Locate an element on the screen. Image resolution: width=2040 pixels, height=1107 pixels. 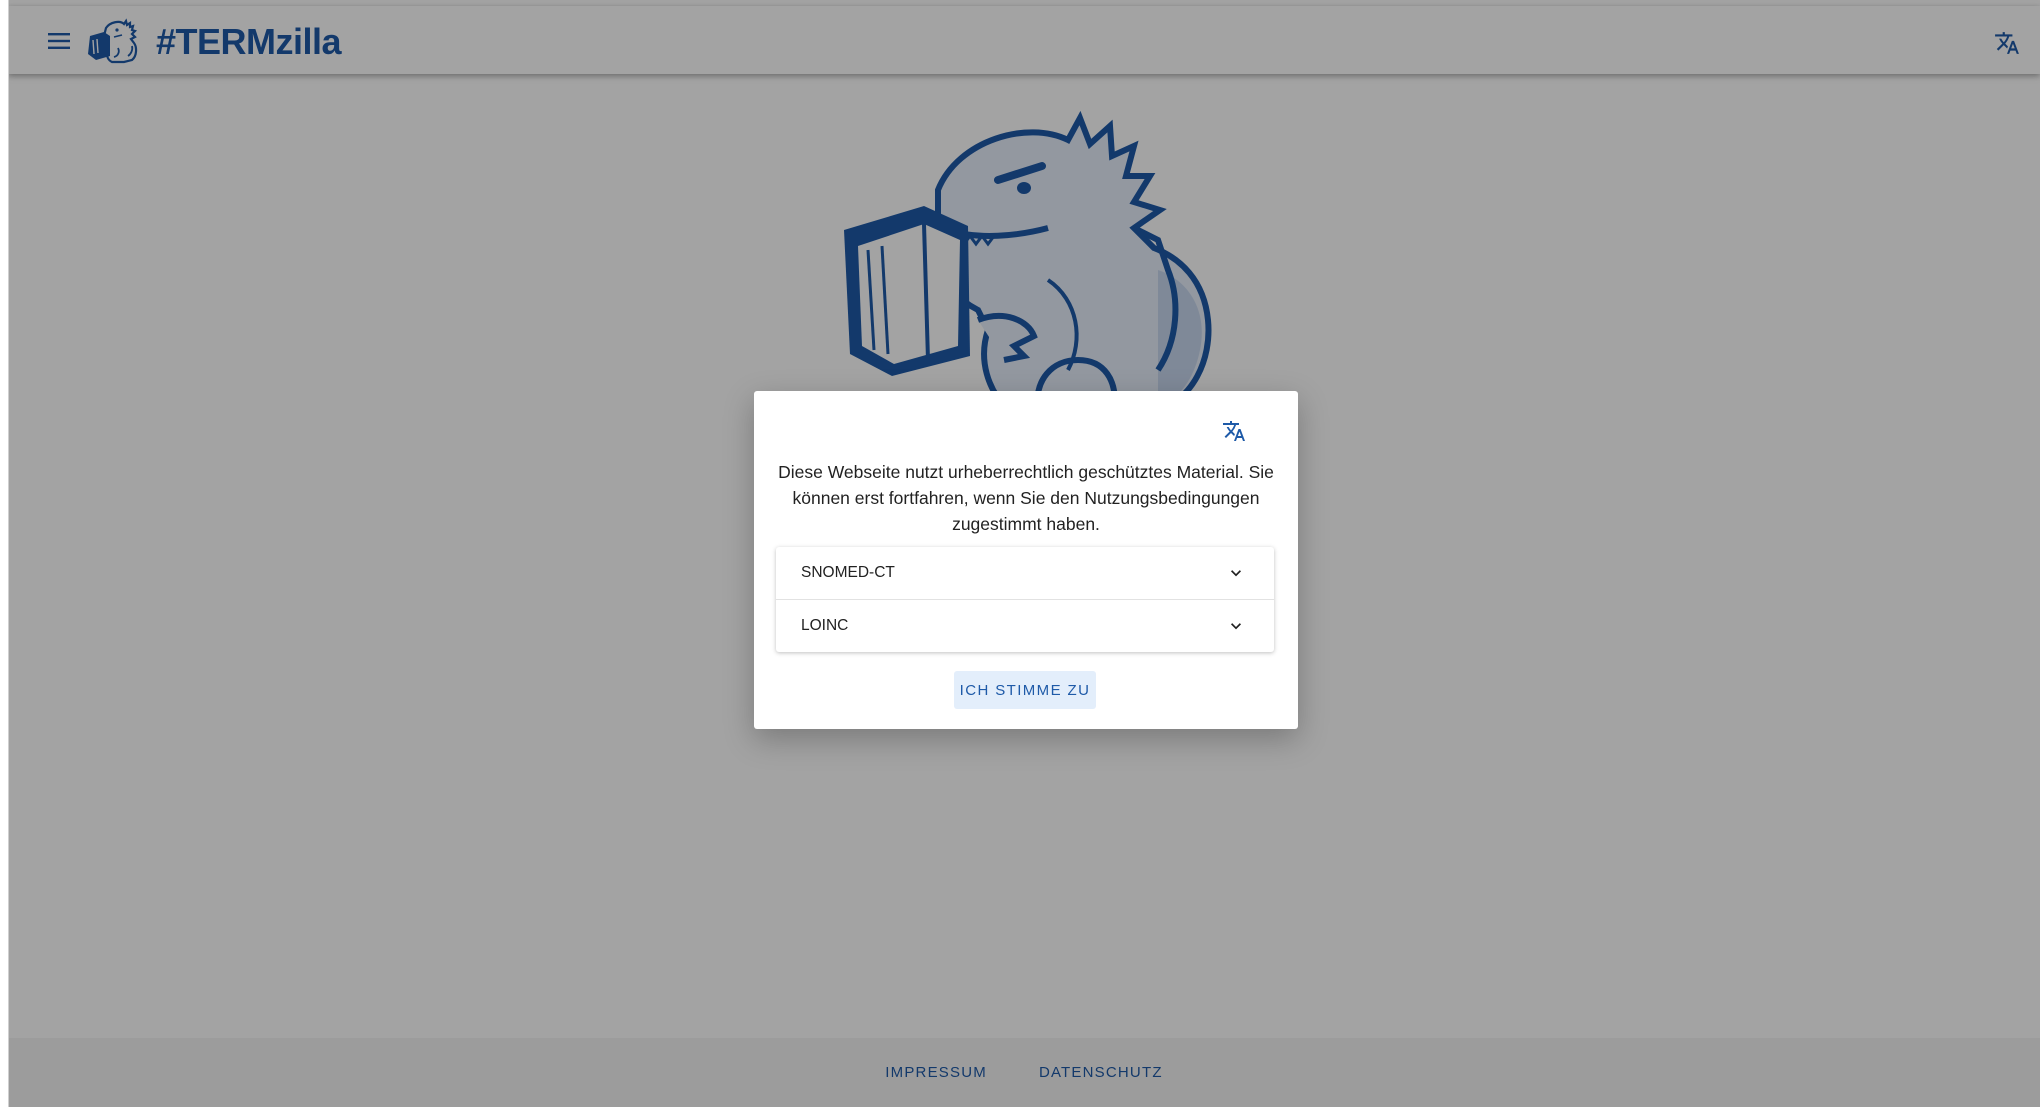
license-panels: SNOMED-CT LOINC is located at coordinates (1025, 599).